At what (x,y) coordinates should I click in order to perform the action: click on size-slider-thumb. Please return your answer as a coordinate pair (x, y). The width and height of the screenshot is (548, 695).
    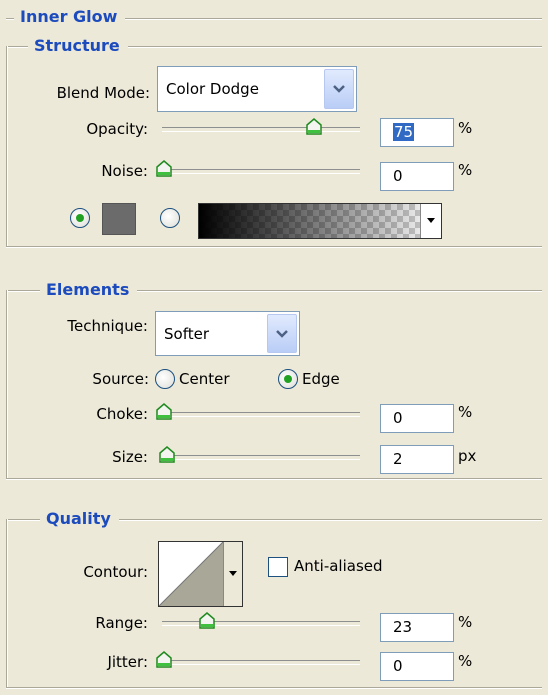
    Looking at the image, I should click on (167, 455).